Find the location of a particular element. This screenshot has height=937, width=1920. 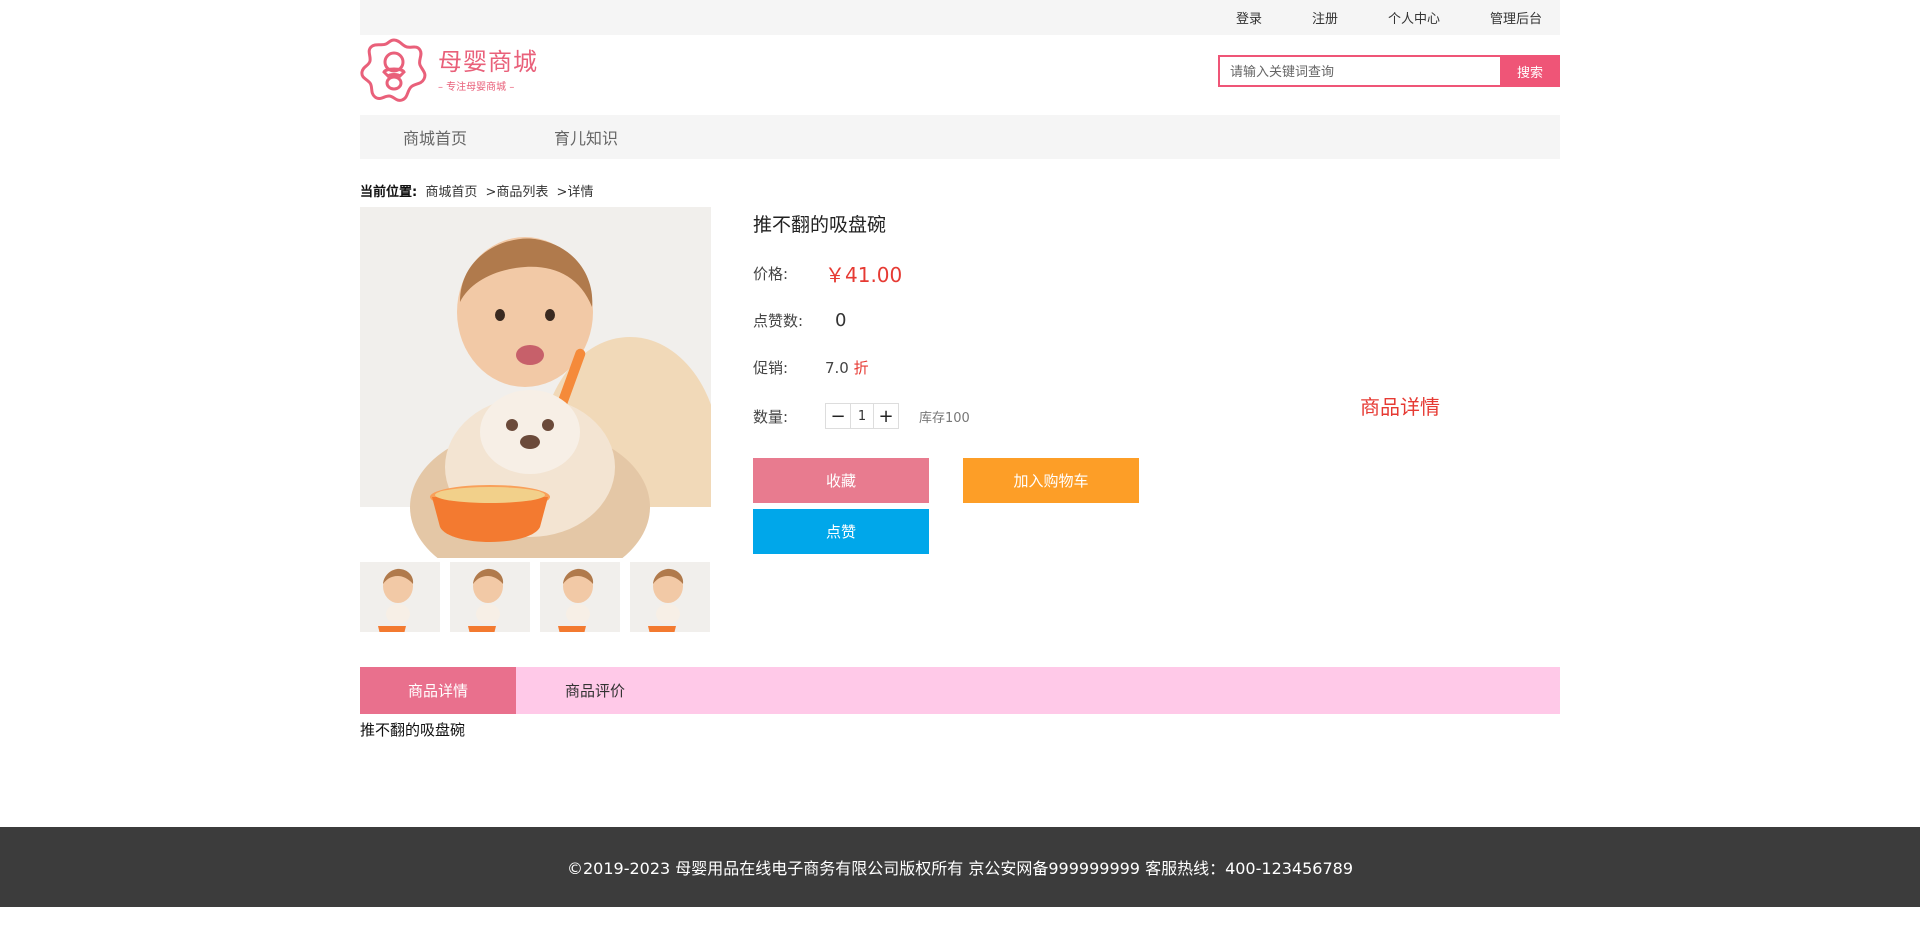

breadcrumb-label: 当前位置: is located at coordinates (389, 192).